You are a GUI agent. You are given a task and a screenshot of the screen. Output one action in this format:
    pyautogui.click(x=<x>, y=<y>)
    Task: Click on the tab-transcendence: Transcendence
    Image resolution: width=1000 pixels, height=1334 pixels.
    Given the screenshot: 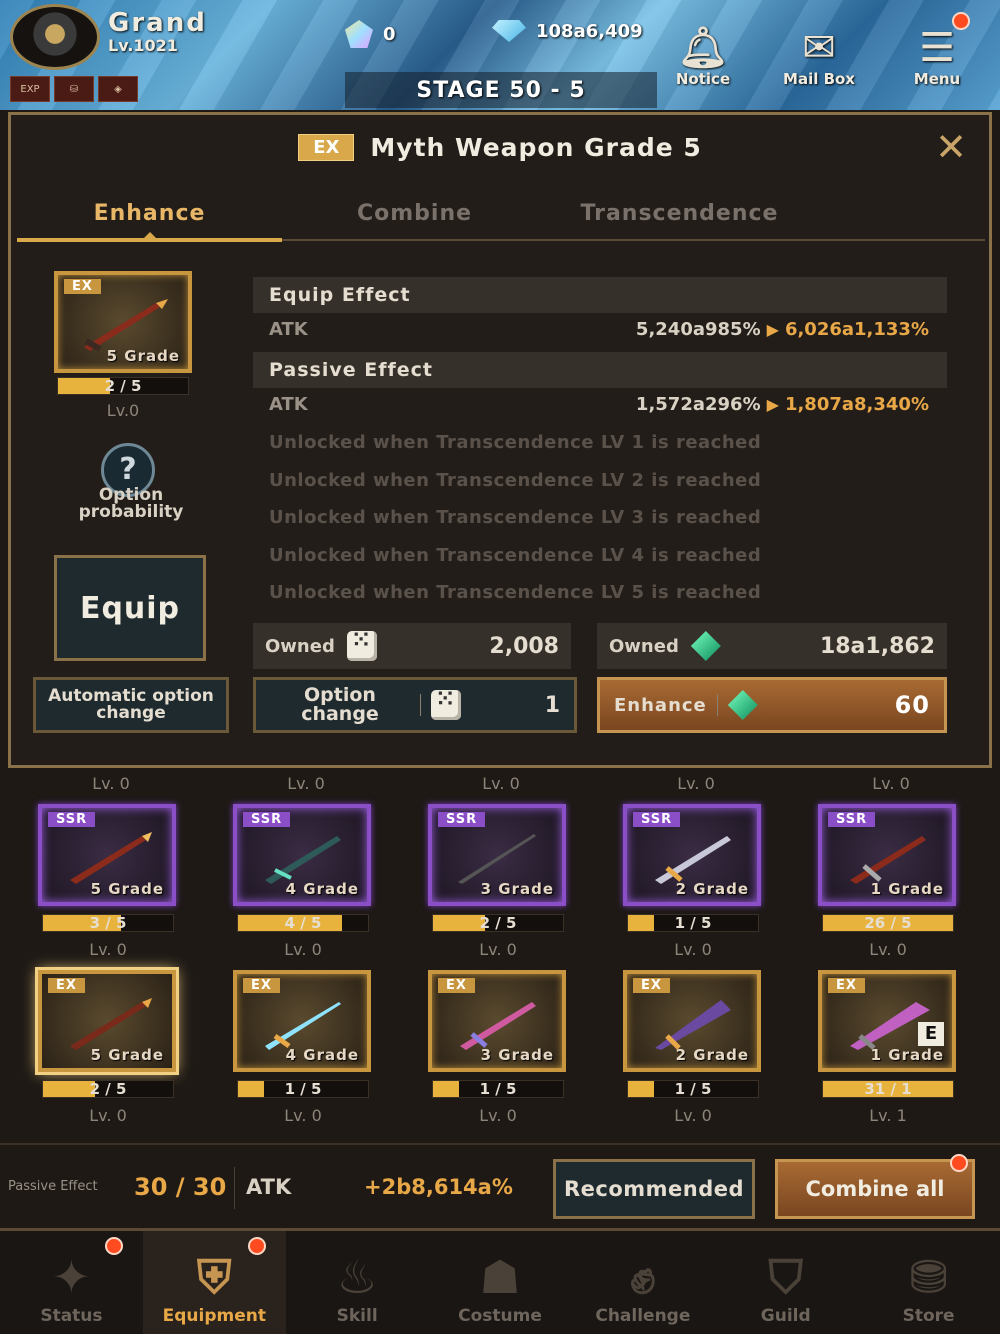 What is the action you would take?
    pyautogui.click(x=679, y=213)
    